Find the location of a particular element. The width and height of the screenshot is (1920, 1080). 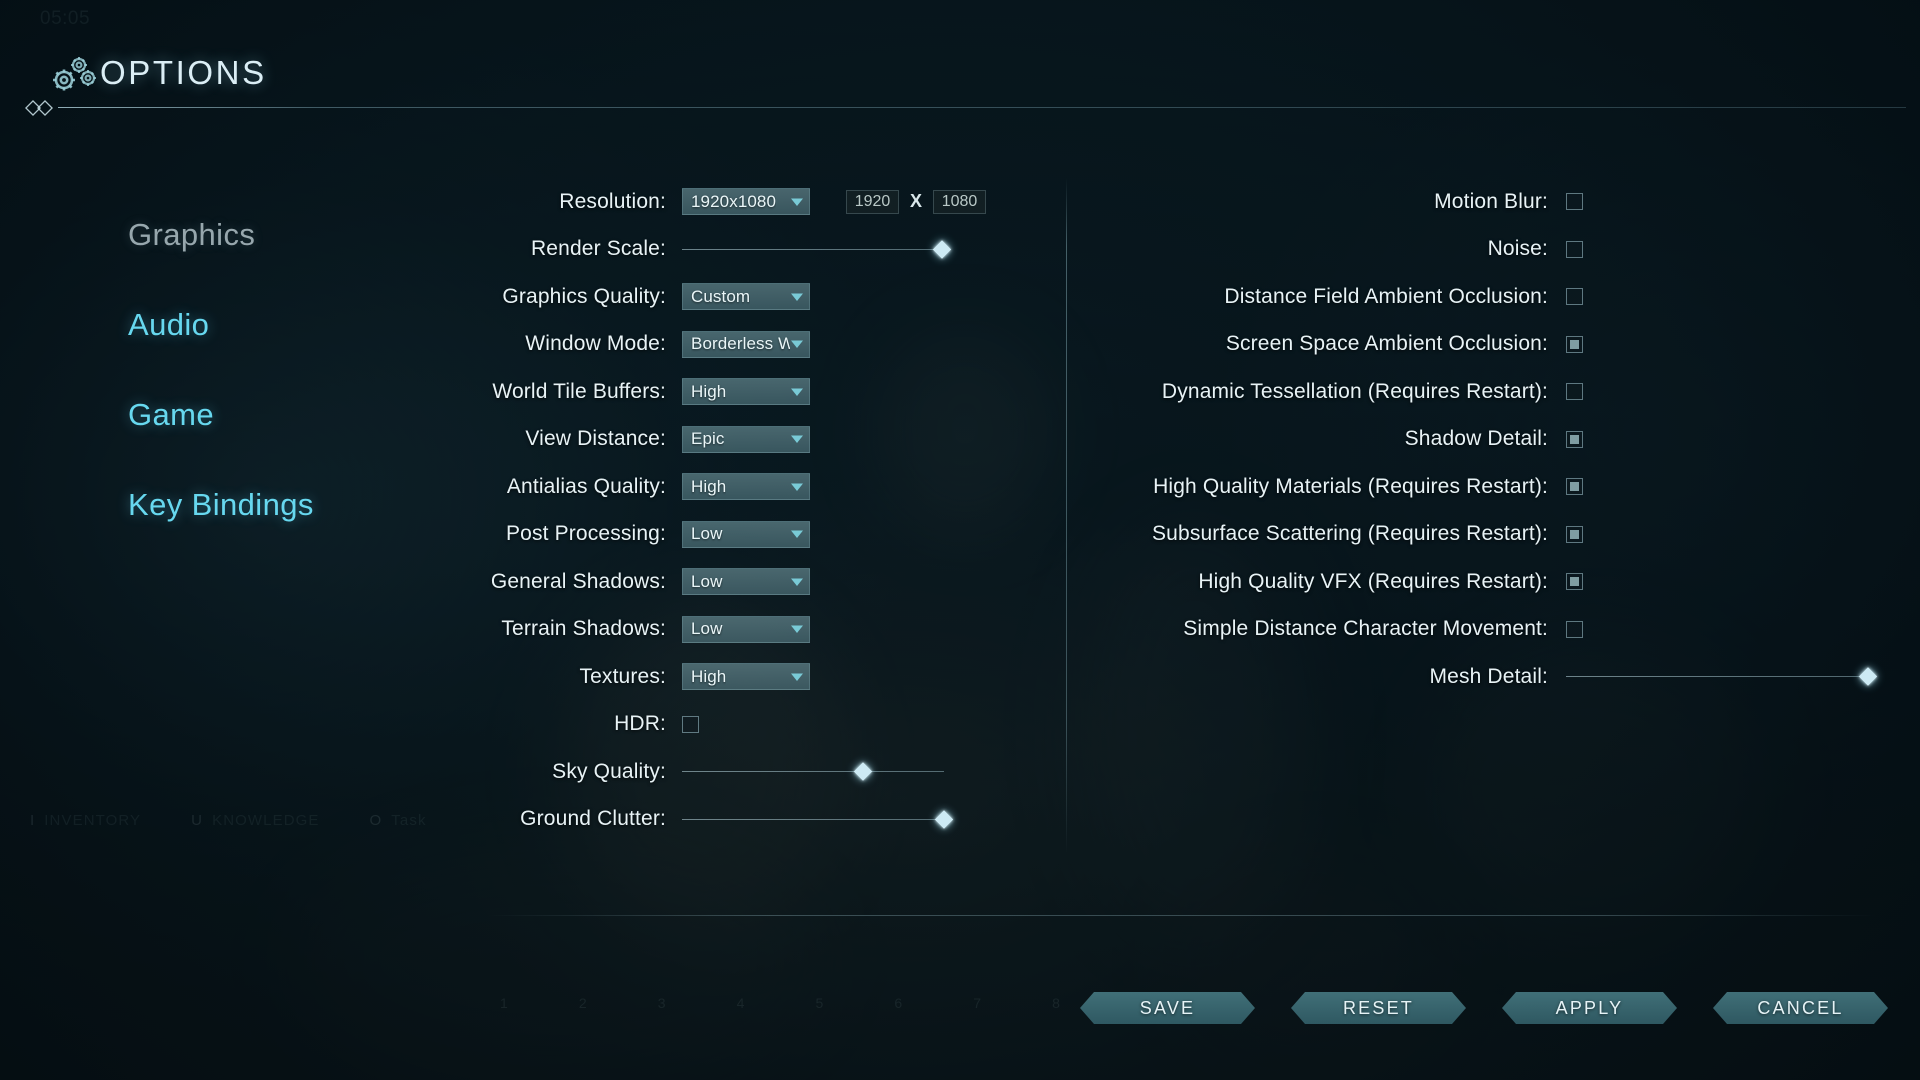

setting-row-general-shadows: General Shadows: Low is located at coordinates (748, 582).